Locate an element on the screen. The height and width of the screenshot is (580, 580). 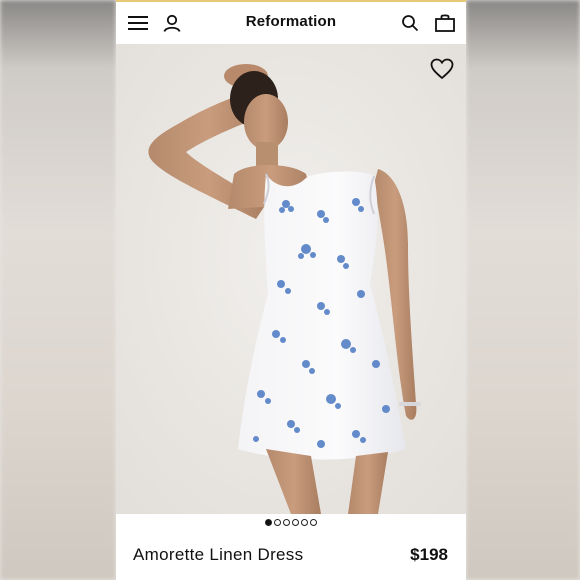
product-info: Amorette Linen Dress $198 is located at coordinates (291, 555).